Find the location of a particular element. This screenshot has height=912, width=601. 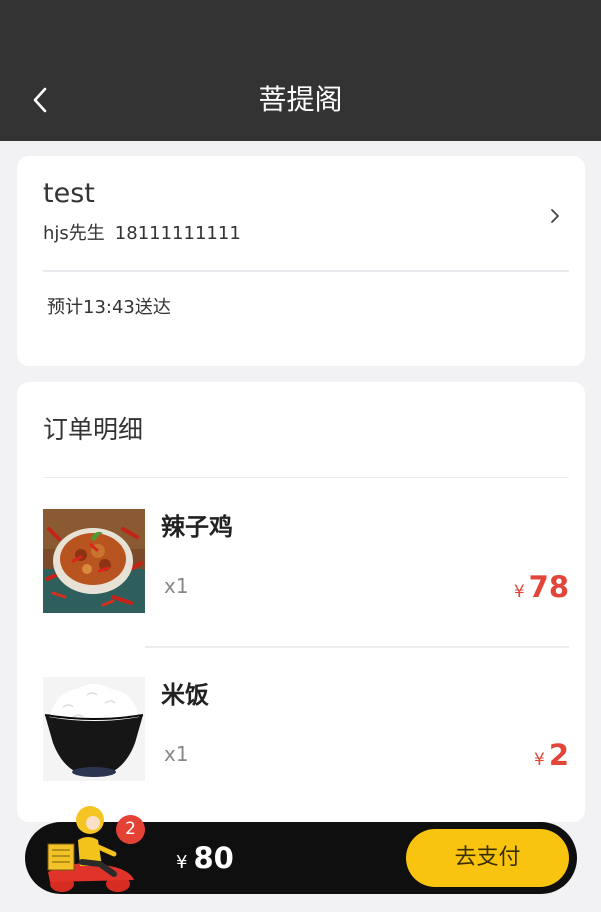

delivery-eta: 预计13:43送达 is located at coordinates (109, 307).